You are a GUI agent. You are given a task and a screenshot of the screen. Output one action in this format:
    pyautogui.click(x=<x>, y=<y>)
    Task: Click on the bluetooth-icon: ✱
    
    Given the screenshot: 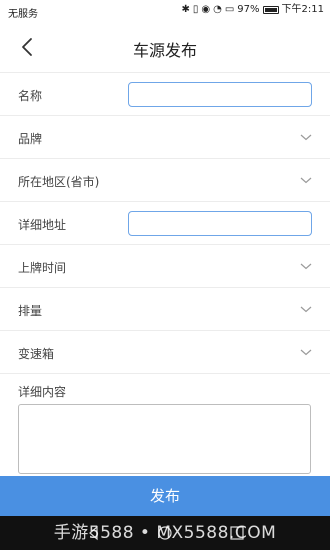 What is the action you would take?
    pyautogui.click(x=185, y=9)
    